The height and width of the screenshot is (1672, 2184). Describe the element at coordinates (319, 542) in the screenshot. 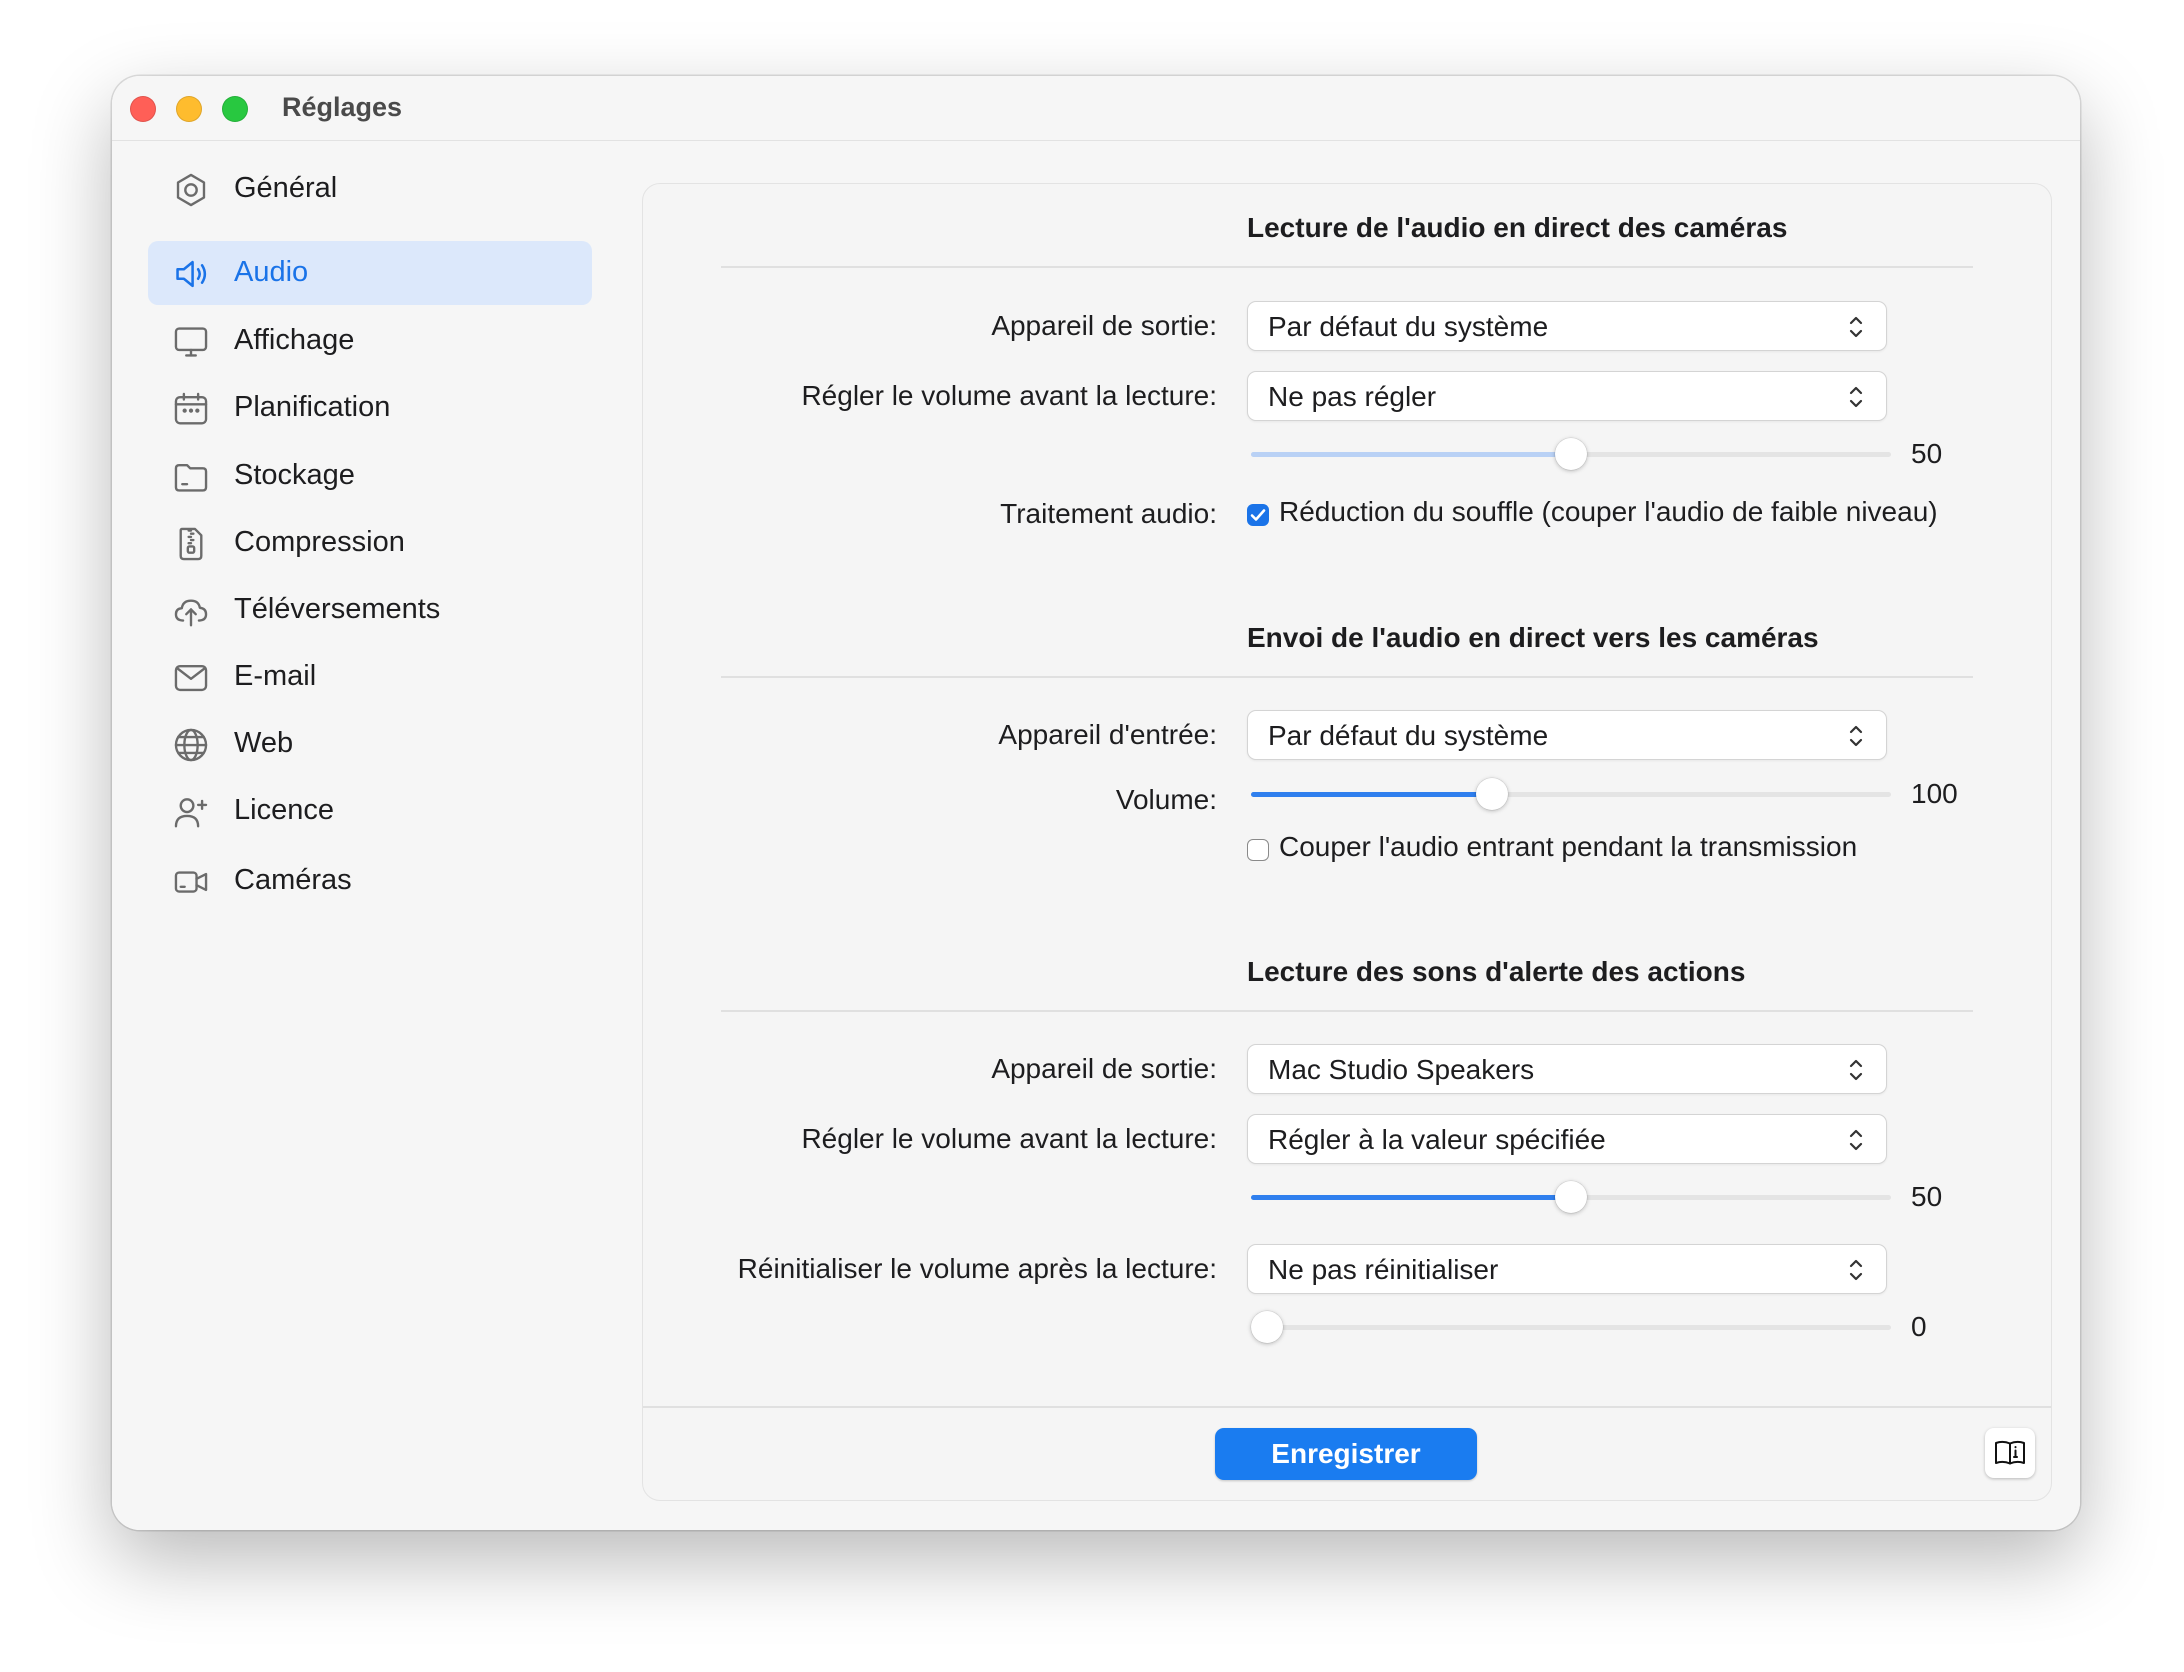

I see `sidebar-item-label: Compression` at that location.